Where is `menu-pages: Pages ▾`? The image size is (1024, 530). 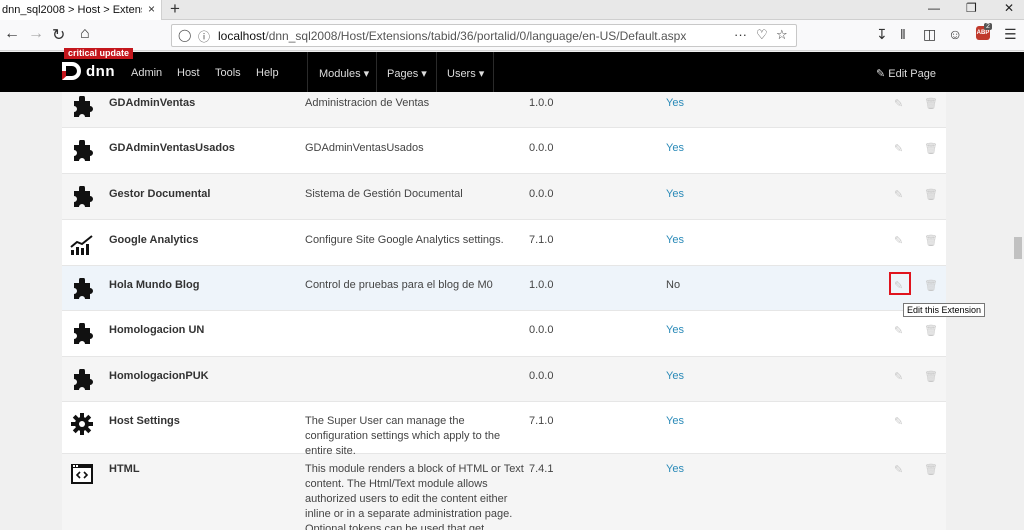
menu-pages: Pages ▾ is located at coordinates (407, 73).